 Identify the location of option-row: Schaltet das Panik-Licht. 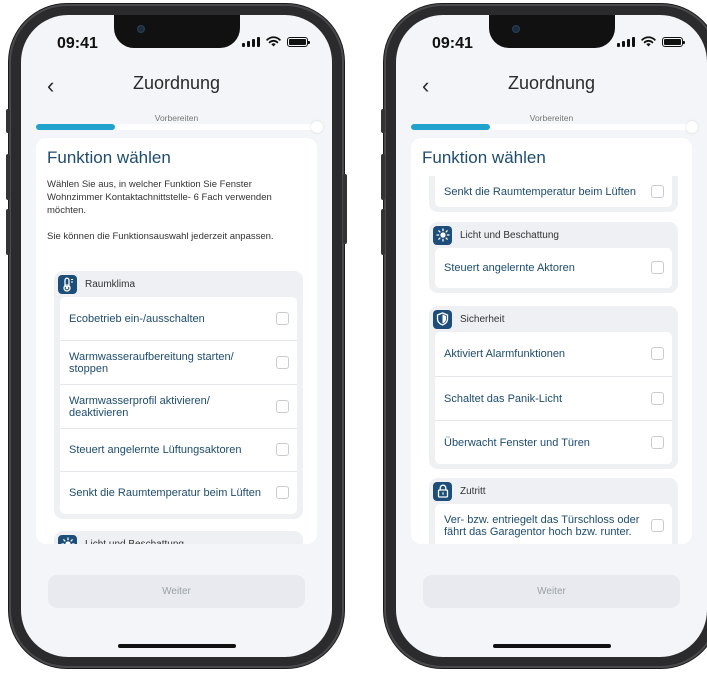
(553, 398).